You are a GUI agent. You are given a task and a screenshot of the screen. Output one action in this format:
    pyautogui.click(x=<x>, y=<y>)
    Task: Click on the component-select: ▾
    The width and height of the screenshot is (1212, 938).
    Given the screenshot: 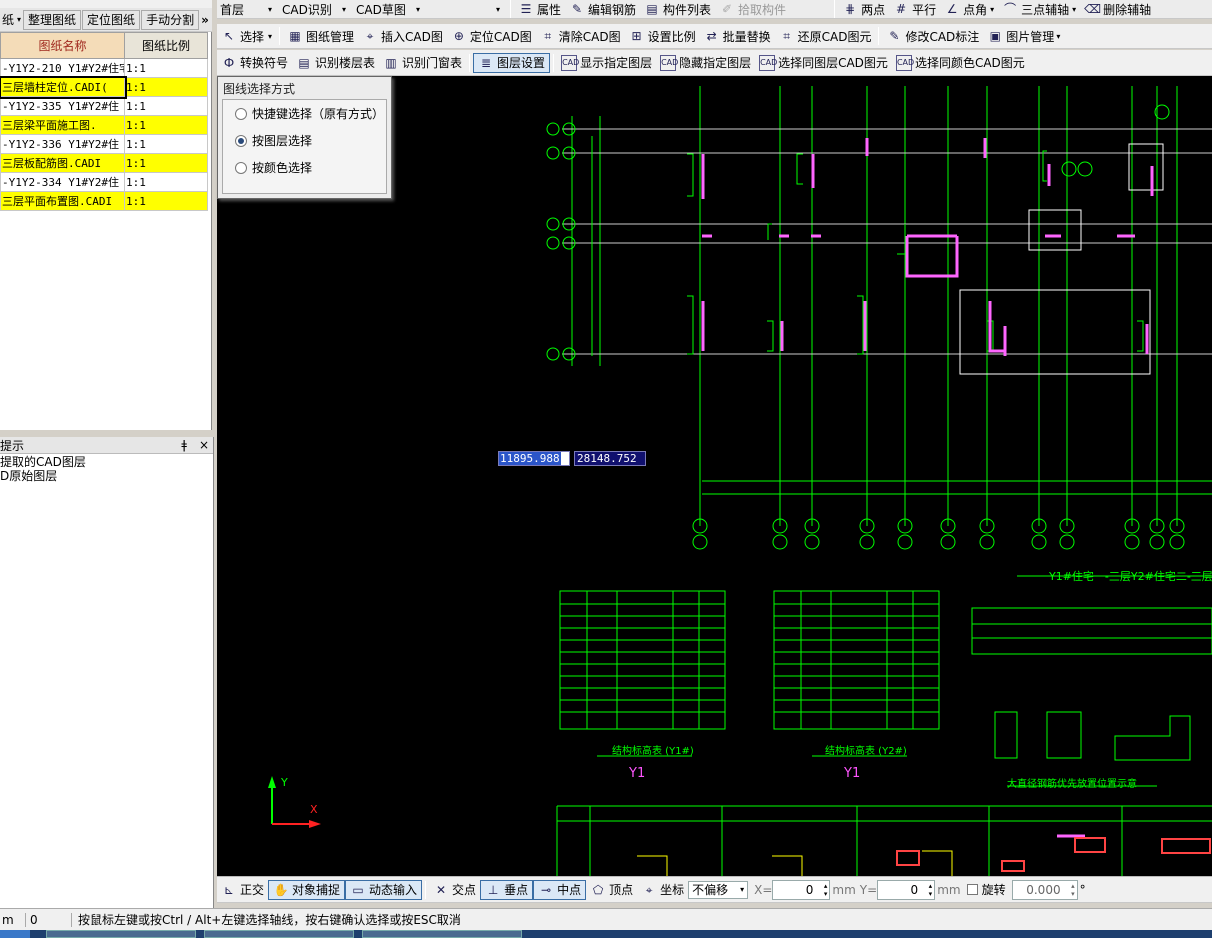 What is the action you would take?
    pyautogui.click(x=465, y=9)
    